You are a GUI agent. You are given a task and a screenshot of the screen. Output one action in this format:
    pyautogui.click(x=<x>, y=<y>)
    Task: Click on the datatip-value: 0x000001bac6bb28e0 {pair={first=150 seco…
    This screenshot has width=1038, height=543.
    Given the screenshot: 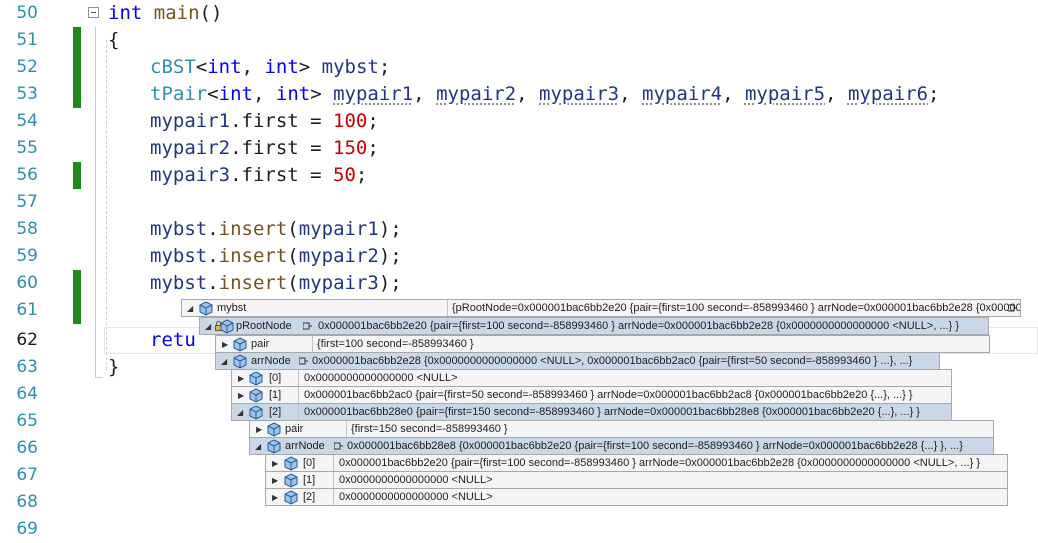 What is the action you would take?
    pyautogui.click(x=612, y=412)
    